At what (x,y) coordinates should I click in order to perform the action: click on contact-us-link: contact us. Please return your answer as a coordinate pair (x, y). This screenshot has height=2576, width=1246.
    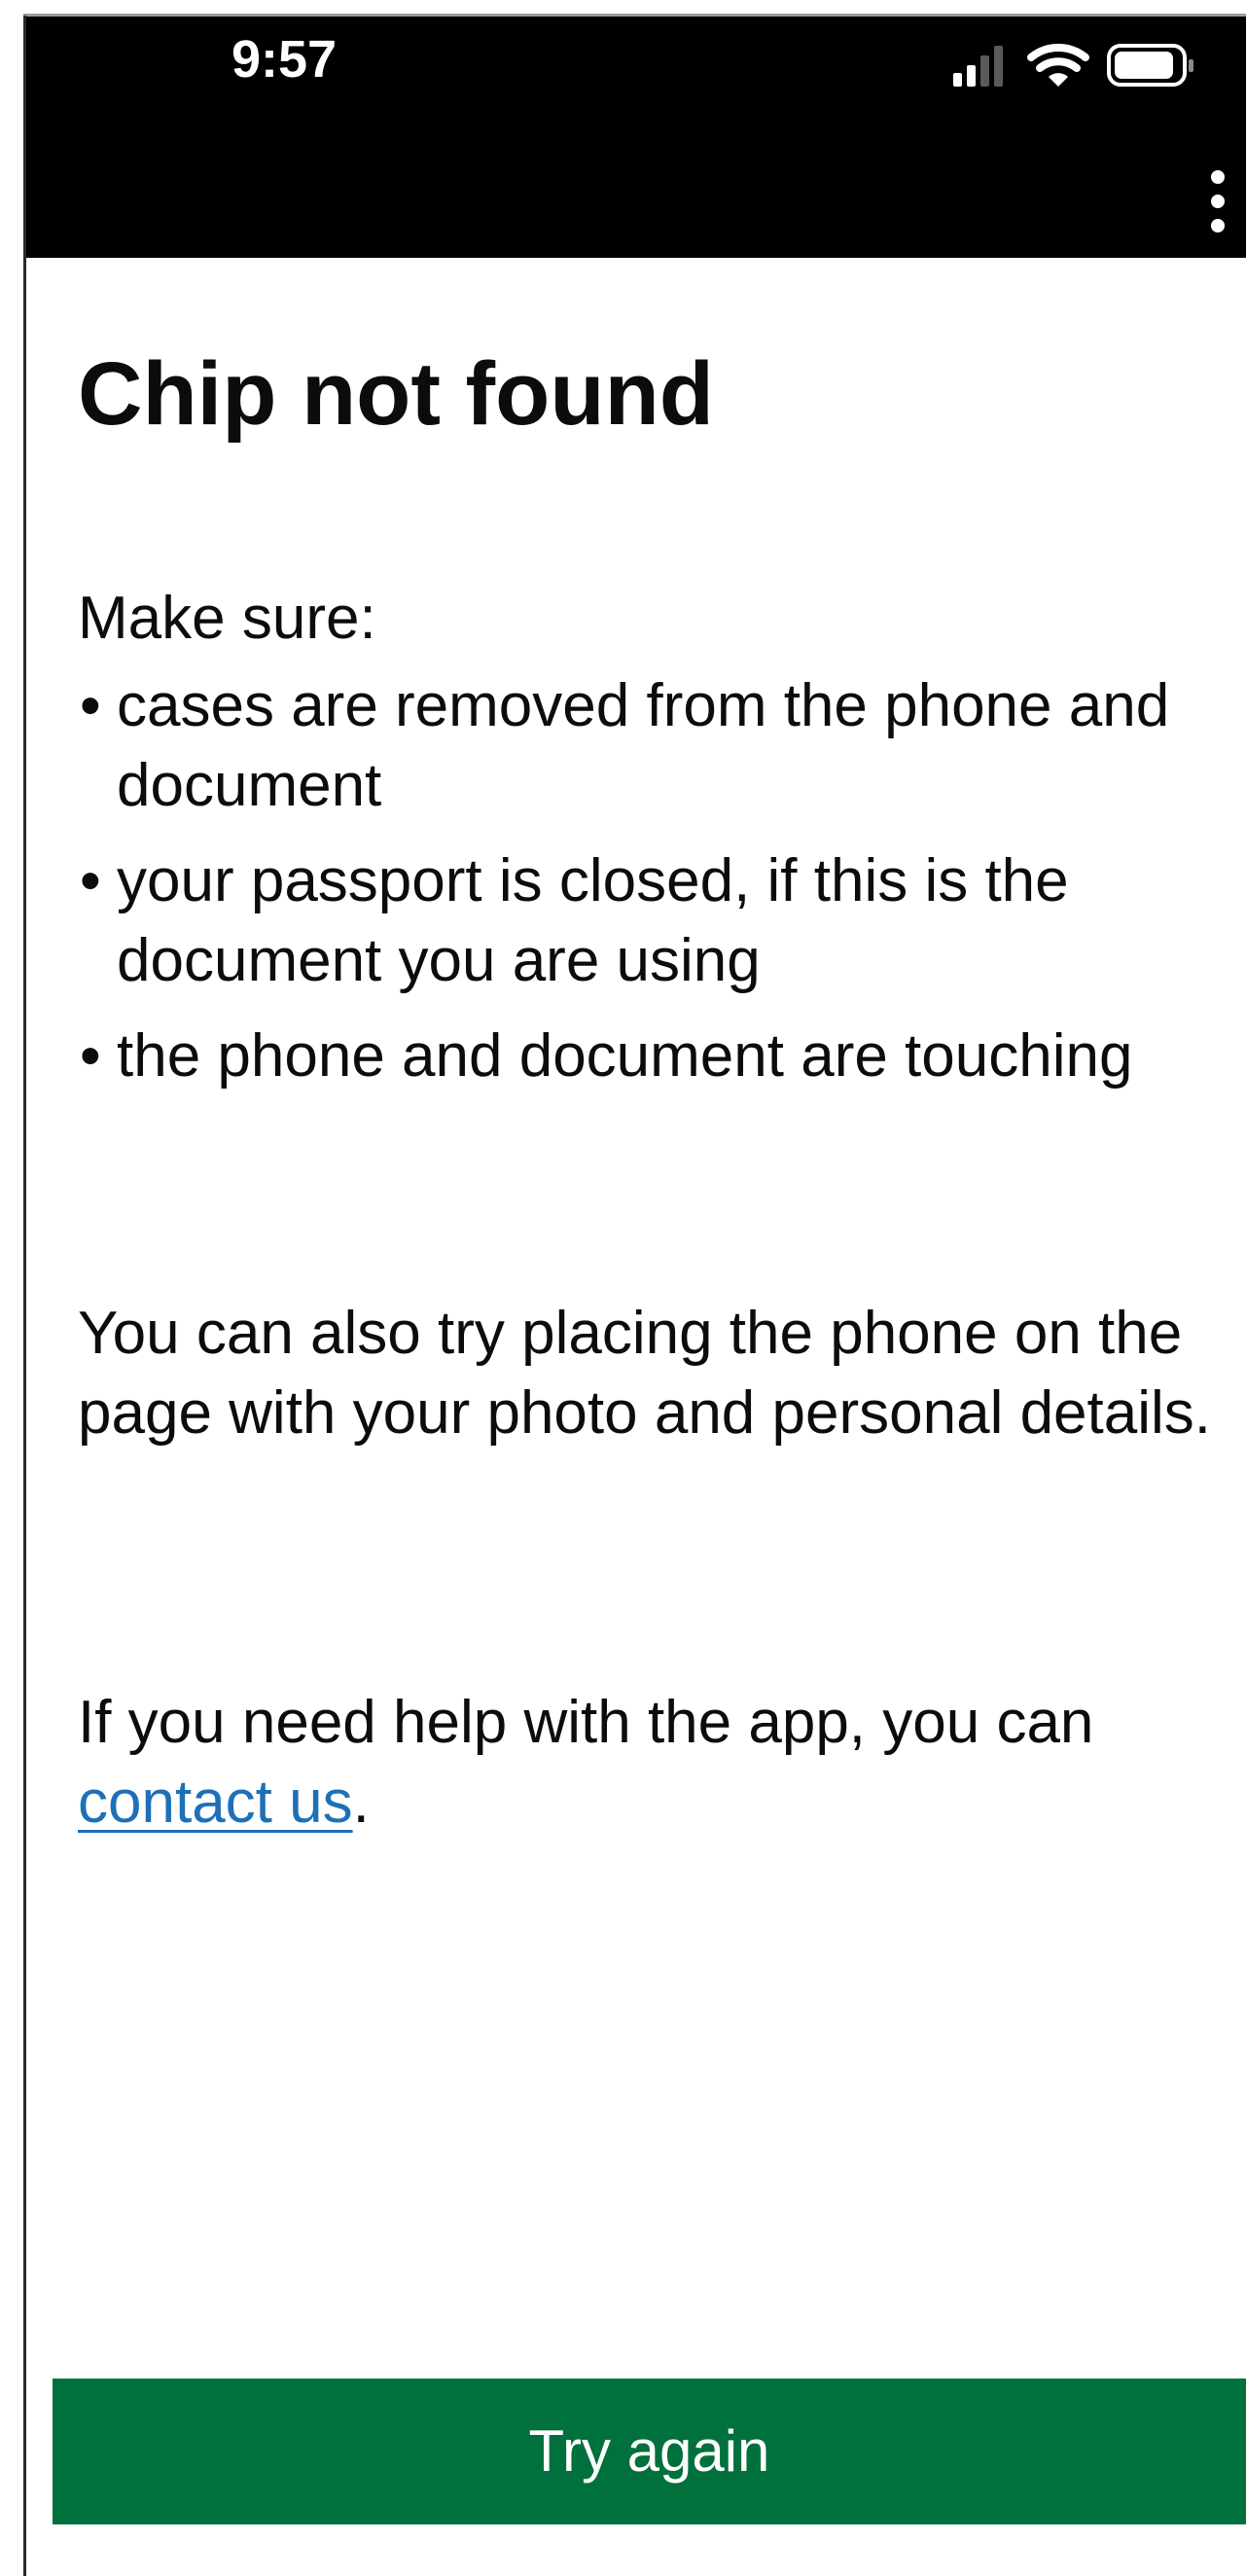
    Looking at the image, I should click on (215, 1802).